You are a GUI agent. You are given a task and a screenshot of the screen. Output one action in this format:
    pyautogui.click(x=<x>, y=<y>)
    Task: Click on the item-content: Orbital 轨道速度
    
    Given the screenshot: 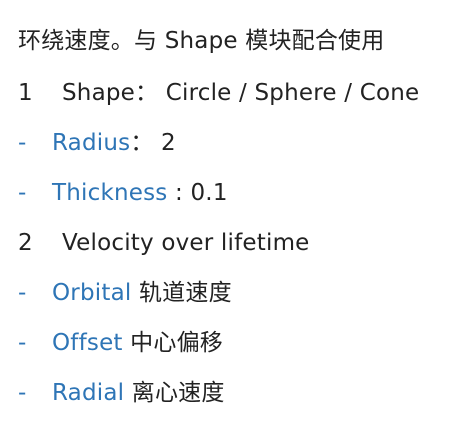 What is the action you would take?
    pyautogui.click(x=142, y=293)
    